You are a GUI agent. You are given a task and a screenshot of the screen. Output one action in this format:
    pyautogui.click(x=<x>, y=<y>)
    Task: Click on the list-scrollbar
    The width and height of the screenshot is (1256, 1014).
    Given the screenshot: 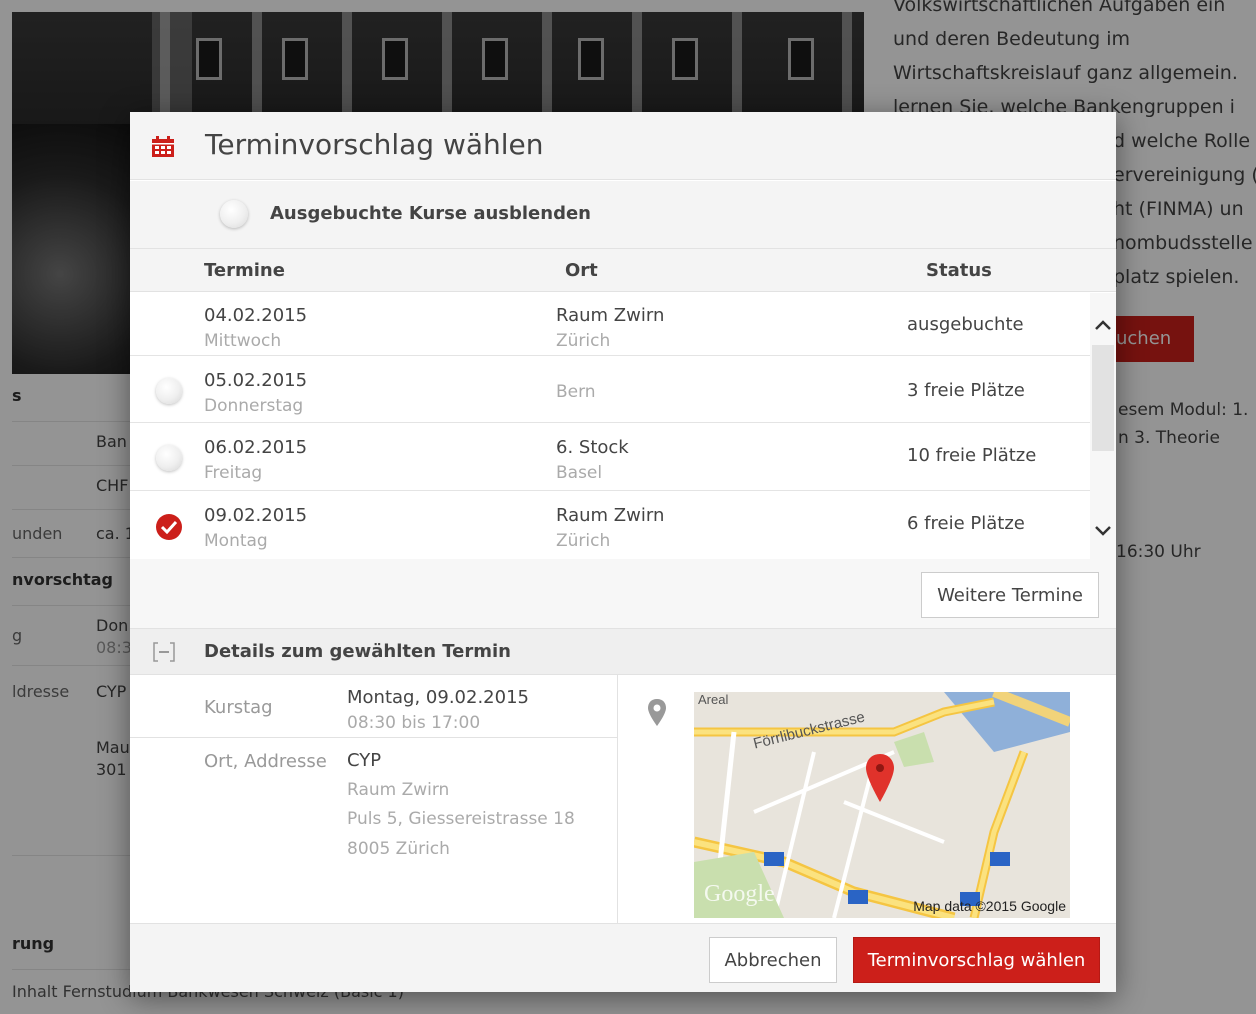 What is the action you would take?
    pyautogui.click(x=1103, y=426)
    